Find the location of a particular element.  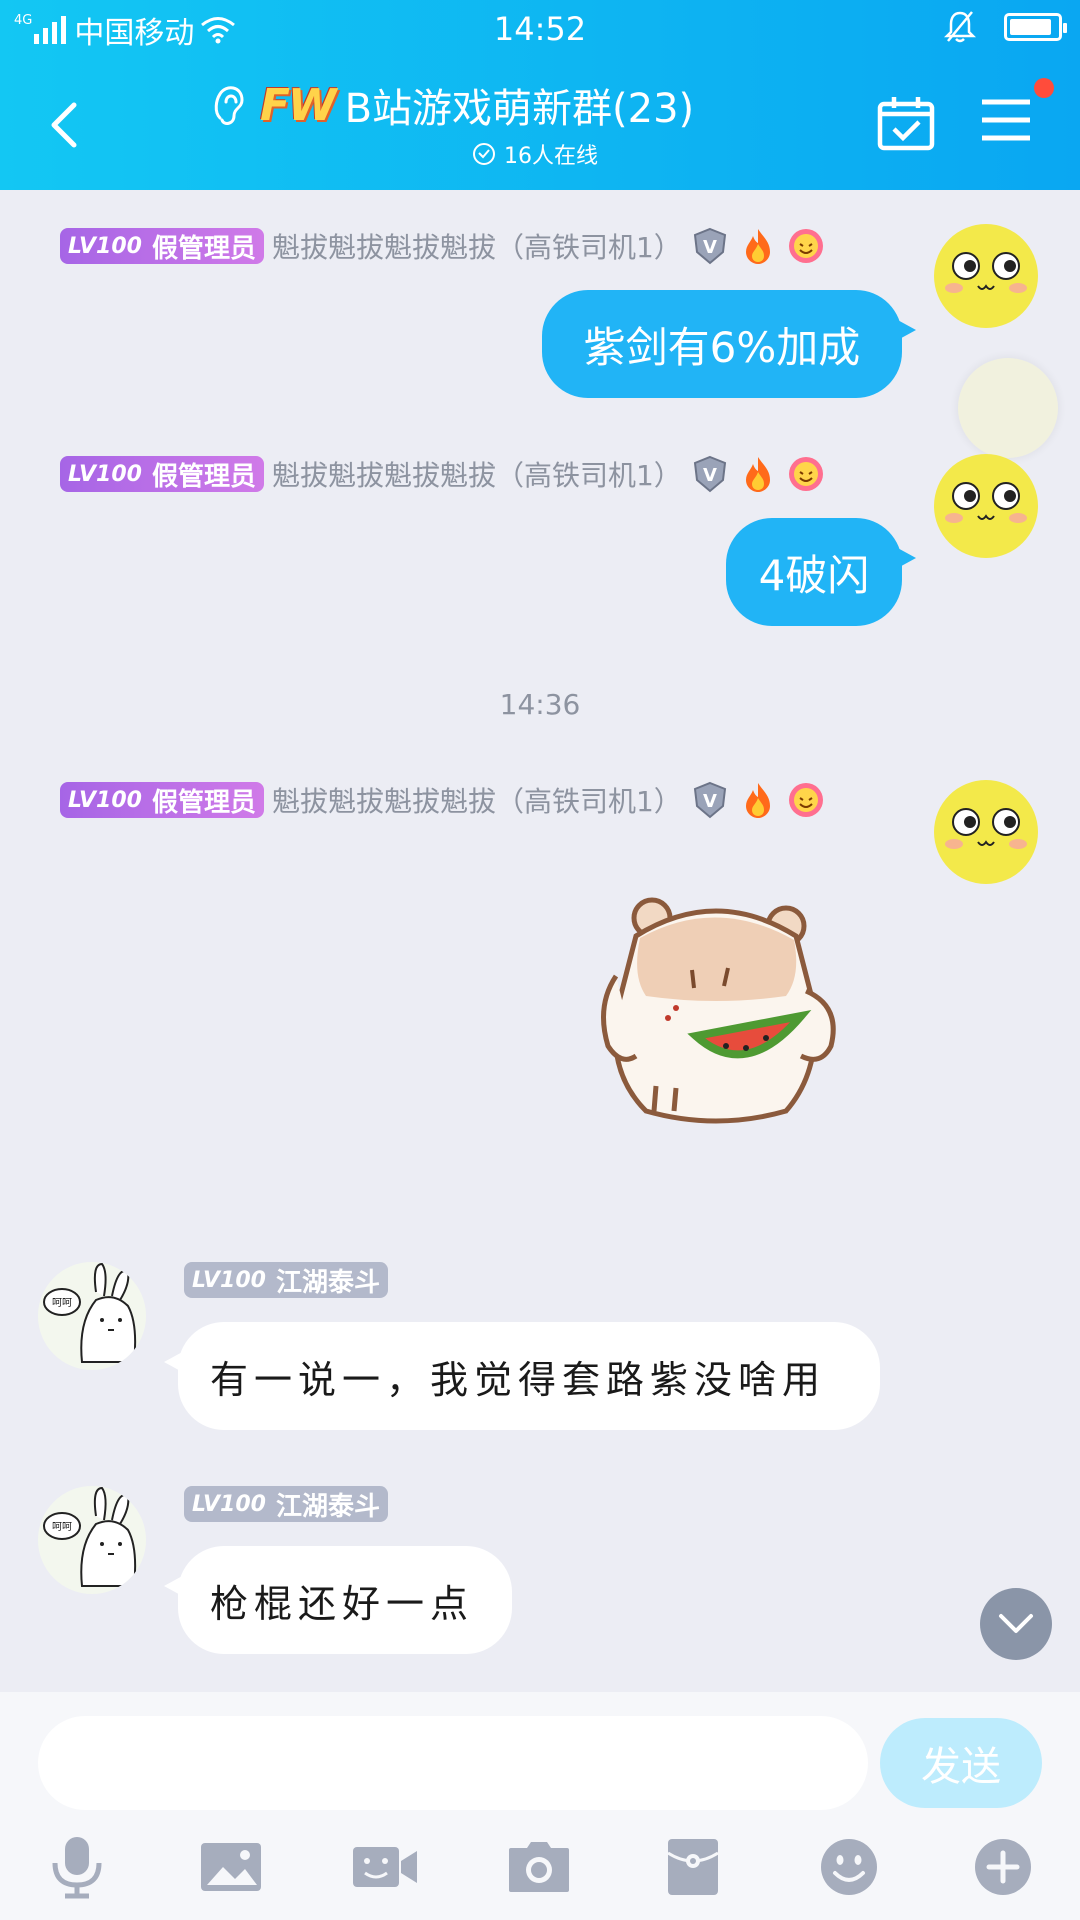

status-time: 14:52 is located at coordinates (540, 29).